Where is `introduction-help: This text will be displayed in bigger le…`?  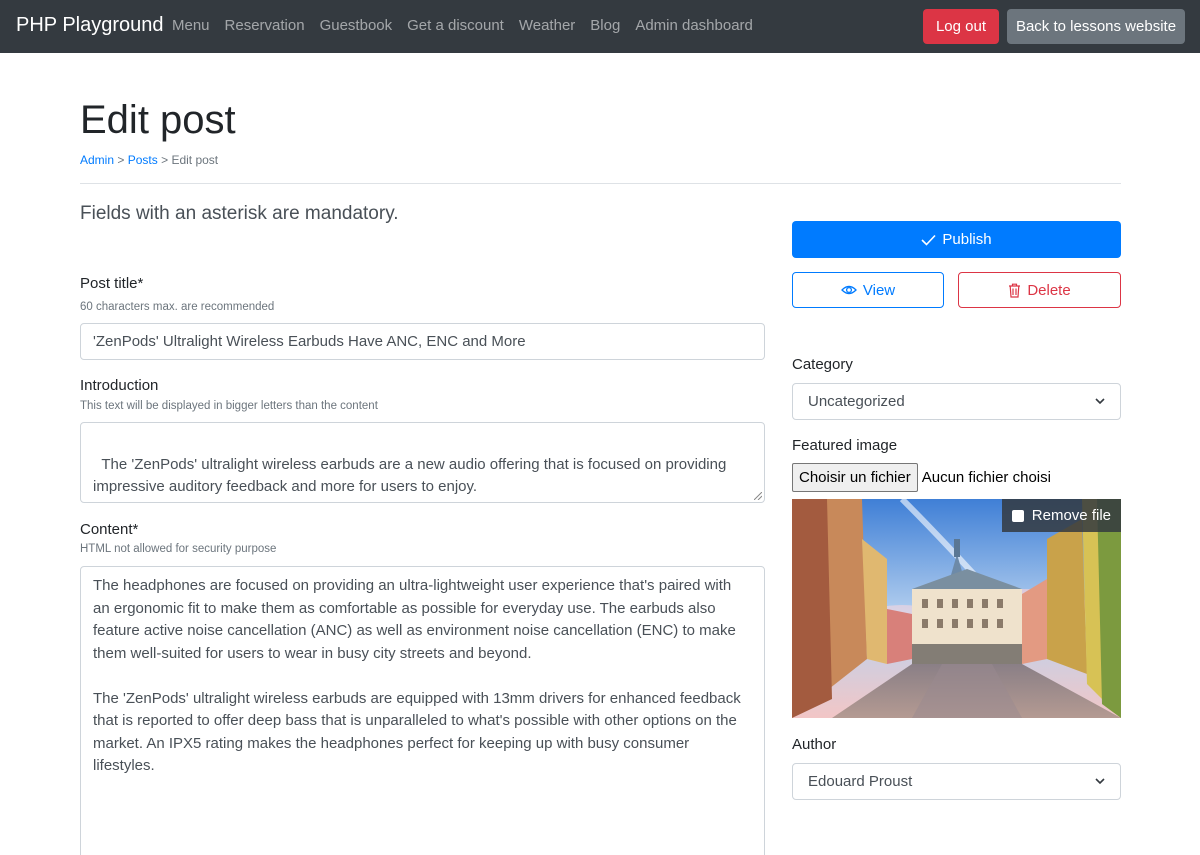
introduction-help: This text will be displayed in bigger le… is located at coordinates (229, 406).